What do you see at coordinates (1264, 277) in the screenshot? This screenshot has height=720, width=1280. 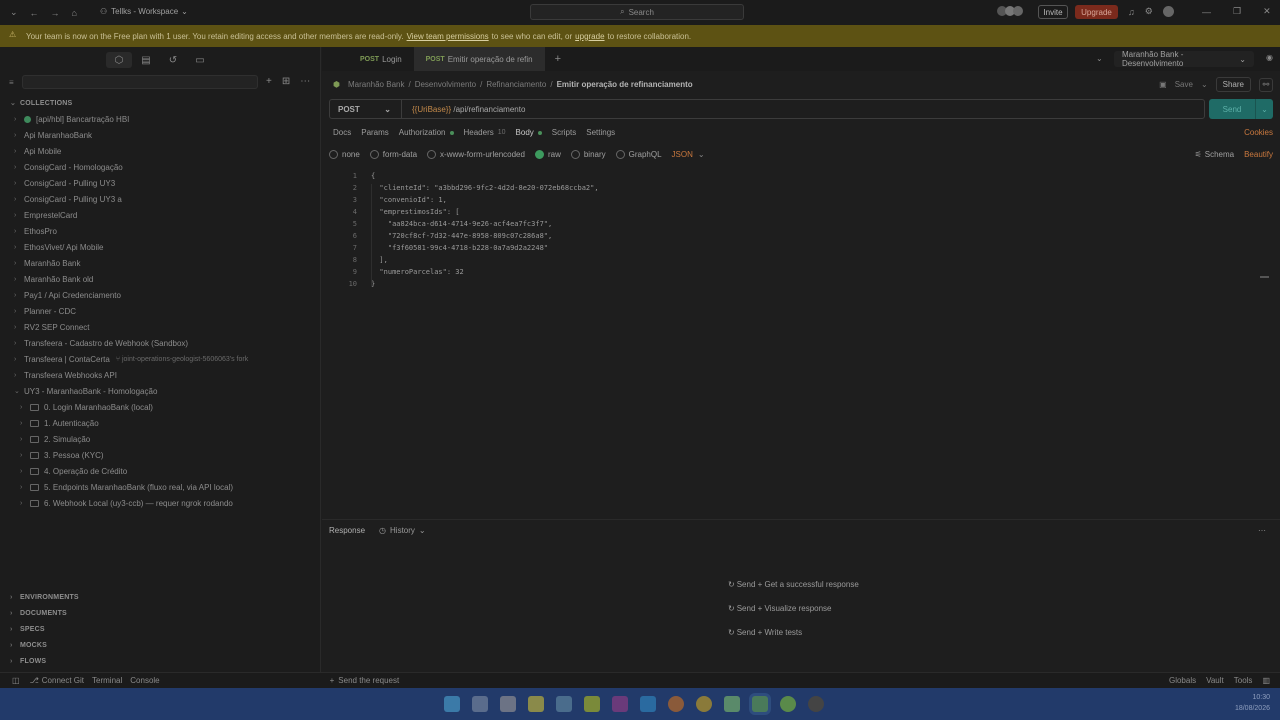 I see `resize-handle` at bounding box center [1264, 277].